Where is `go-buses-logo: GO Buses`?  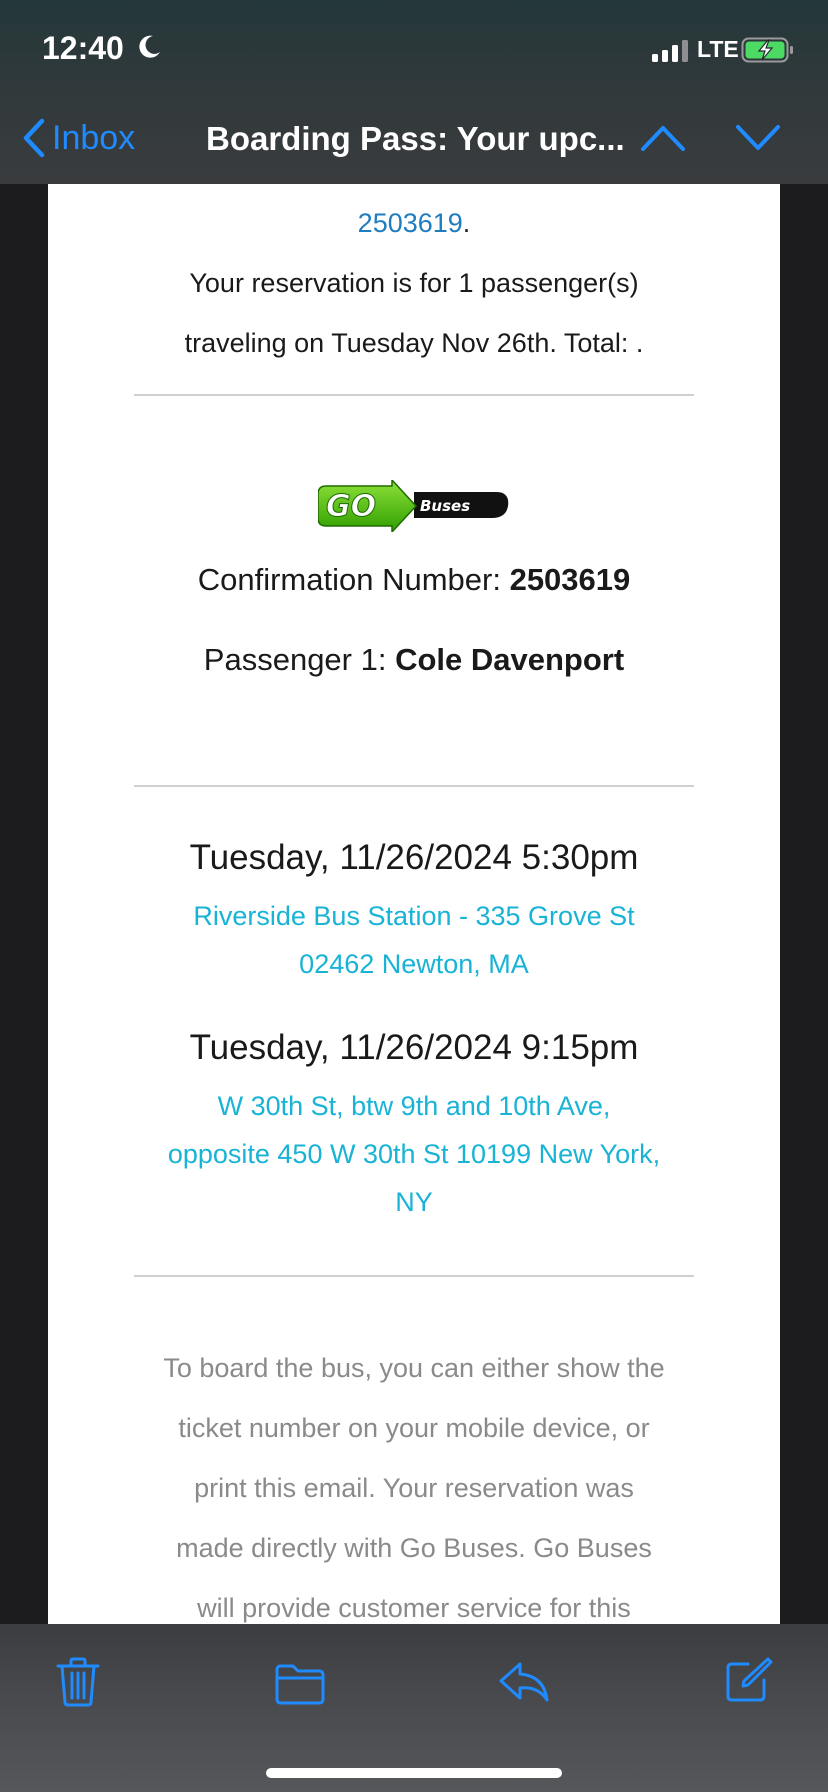
go-buses-logo: GO Buses is located at coordinates (413, 506).